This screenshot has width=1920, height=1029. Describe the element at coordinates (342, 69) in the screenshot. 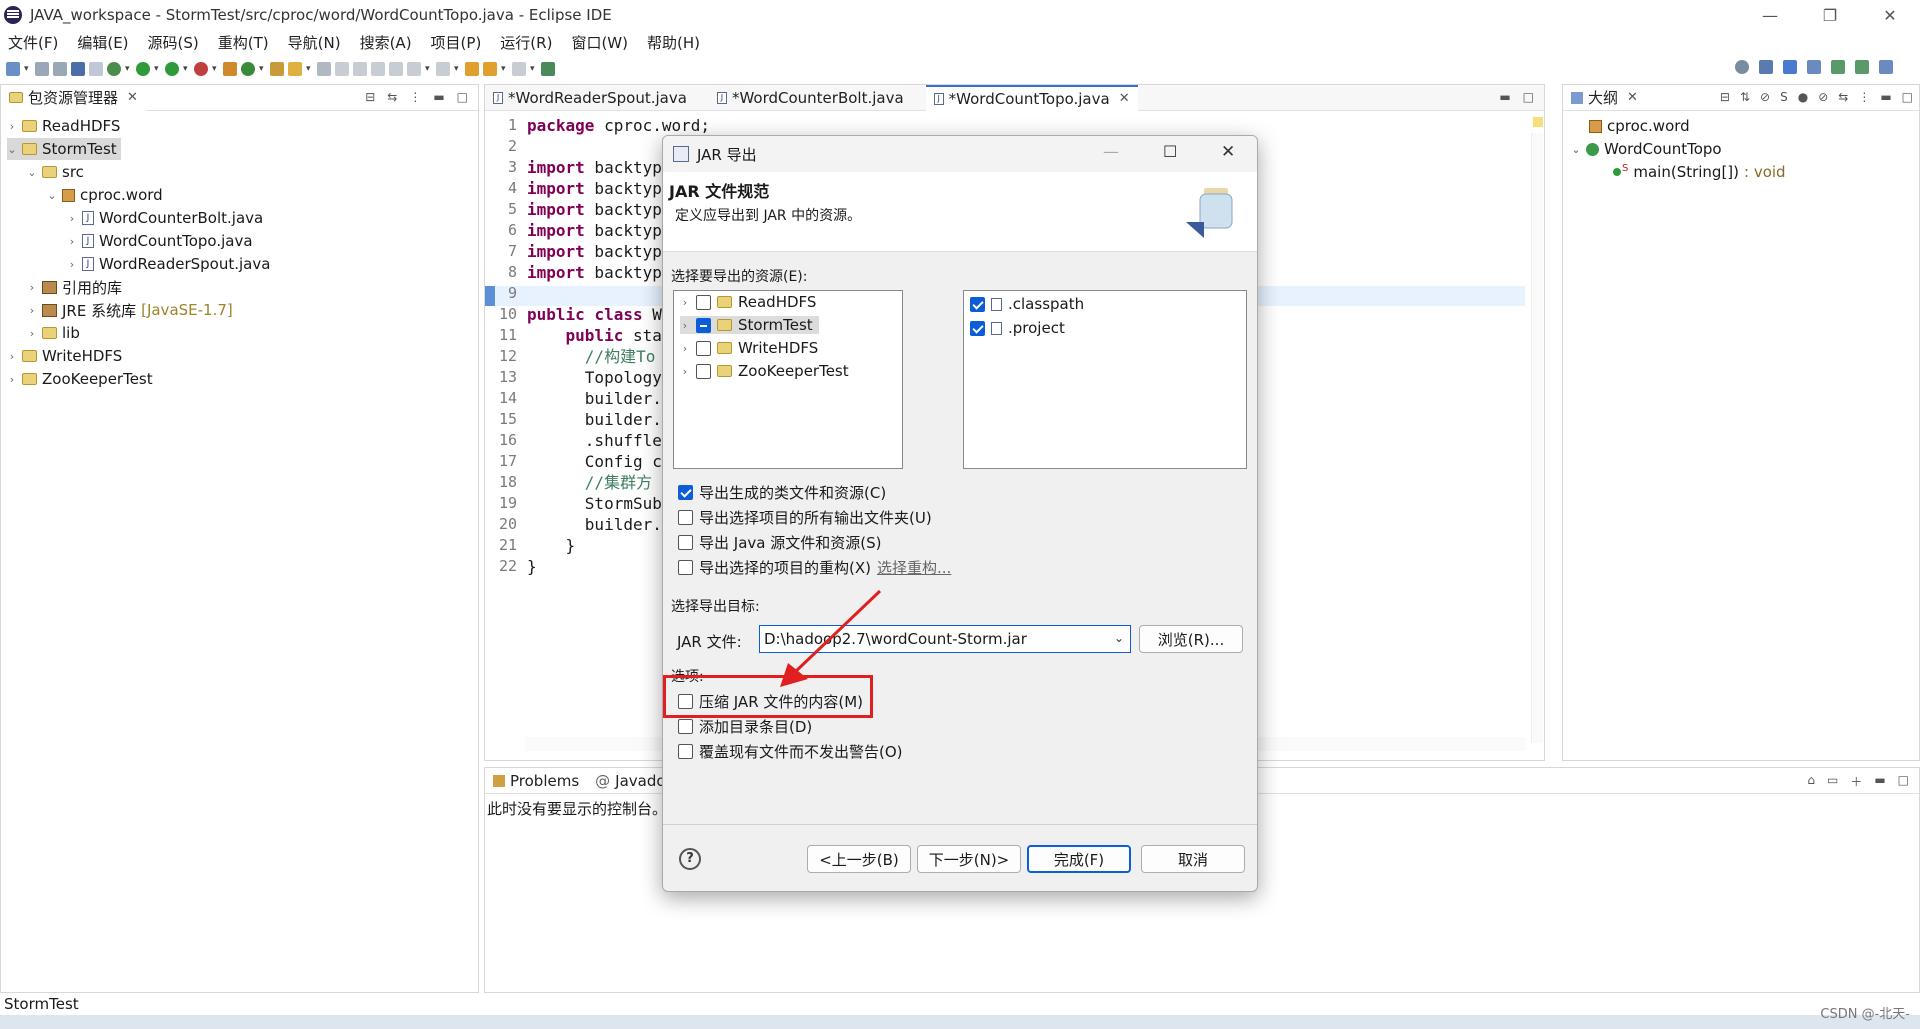

I see `toggle-mark-icon` at that location.